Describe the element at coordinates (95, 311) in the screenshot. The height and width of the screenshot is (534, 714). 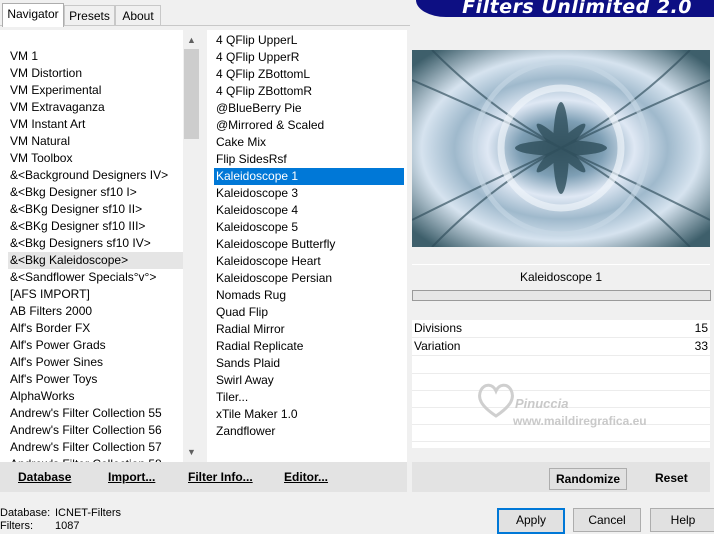
I see `category-item: AB Filters 2000` at that location.